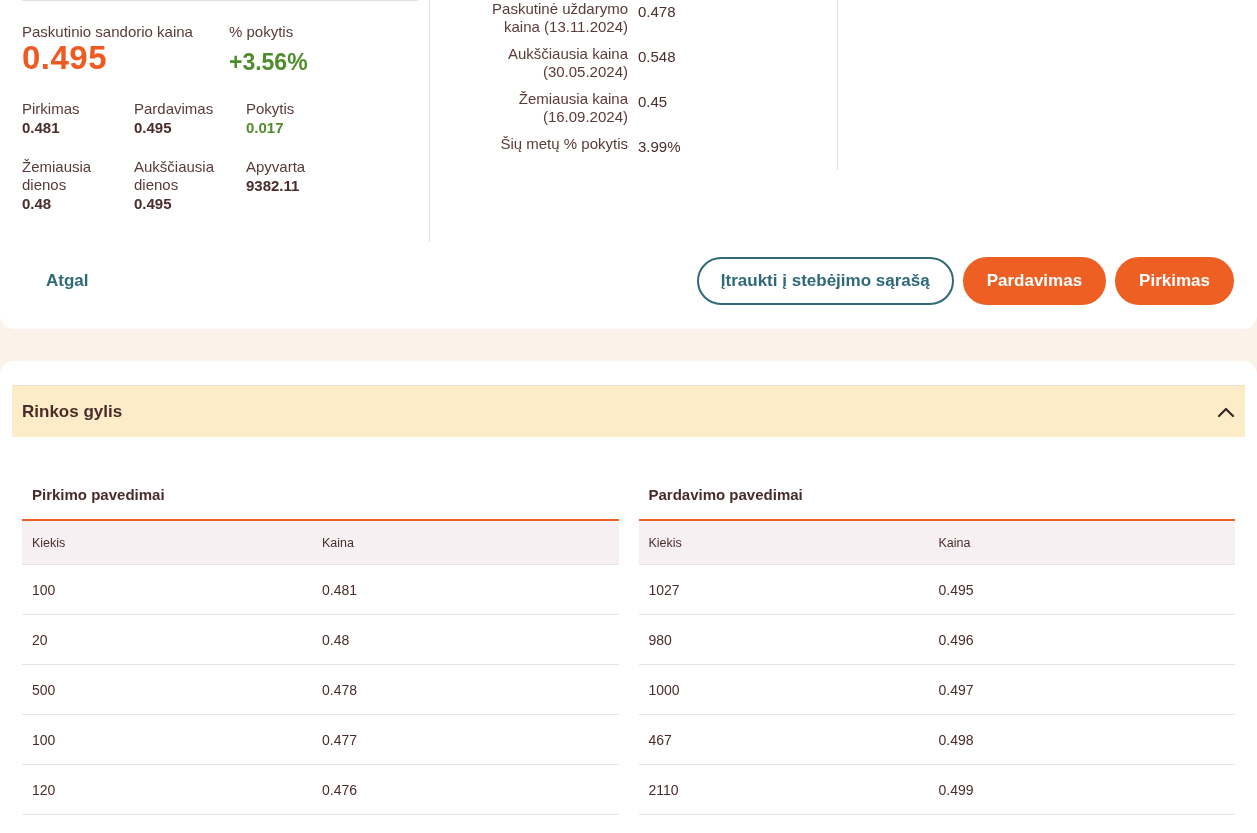 Image resolution: width=1257 pixels, height=833 pixels. What do you see at coordinates (41, 128) in the screenshot?
I see `stat-value: 0.481` at bounding box center [41, 128].